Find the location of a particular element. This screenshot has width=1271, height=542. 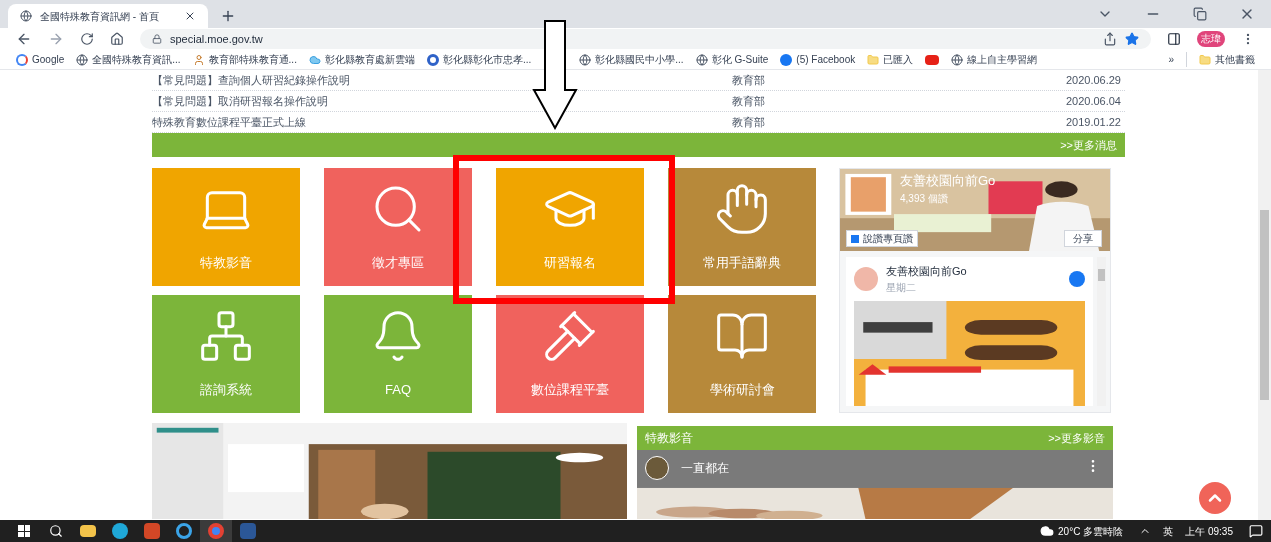

lock-icon is located at coordinates (157, 39).